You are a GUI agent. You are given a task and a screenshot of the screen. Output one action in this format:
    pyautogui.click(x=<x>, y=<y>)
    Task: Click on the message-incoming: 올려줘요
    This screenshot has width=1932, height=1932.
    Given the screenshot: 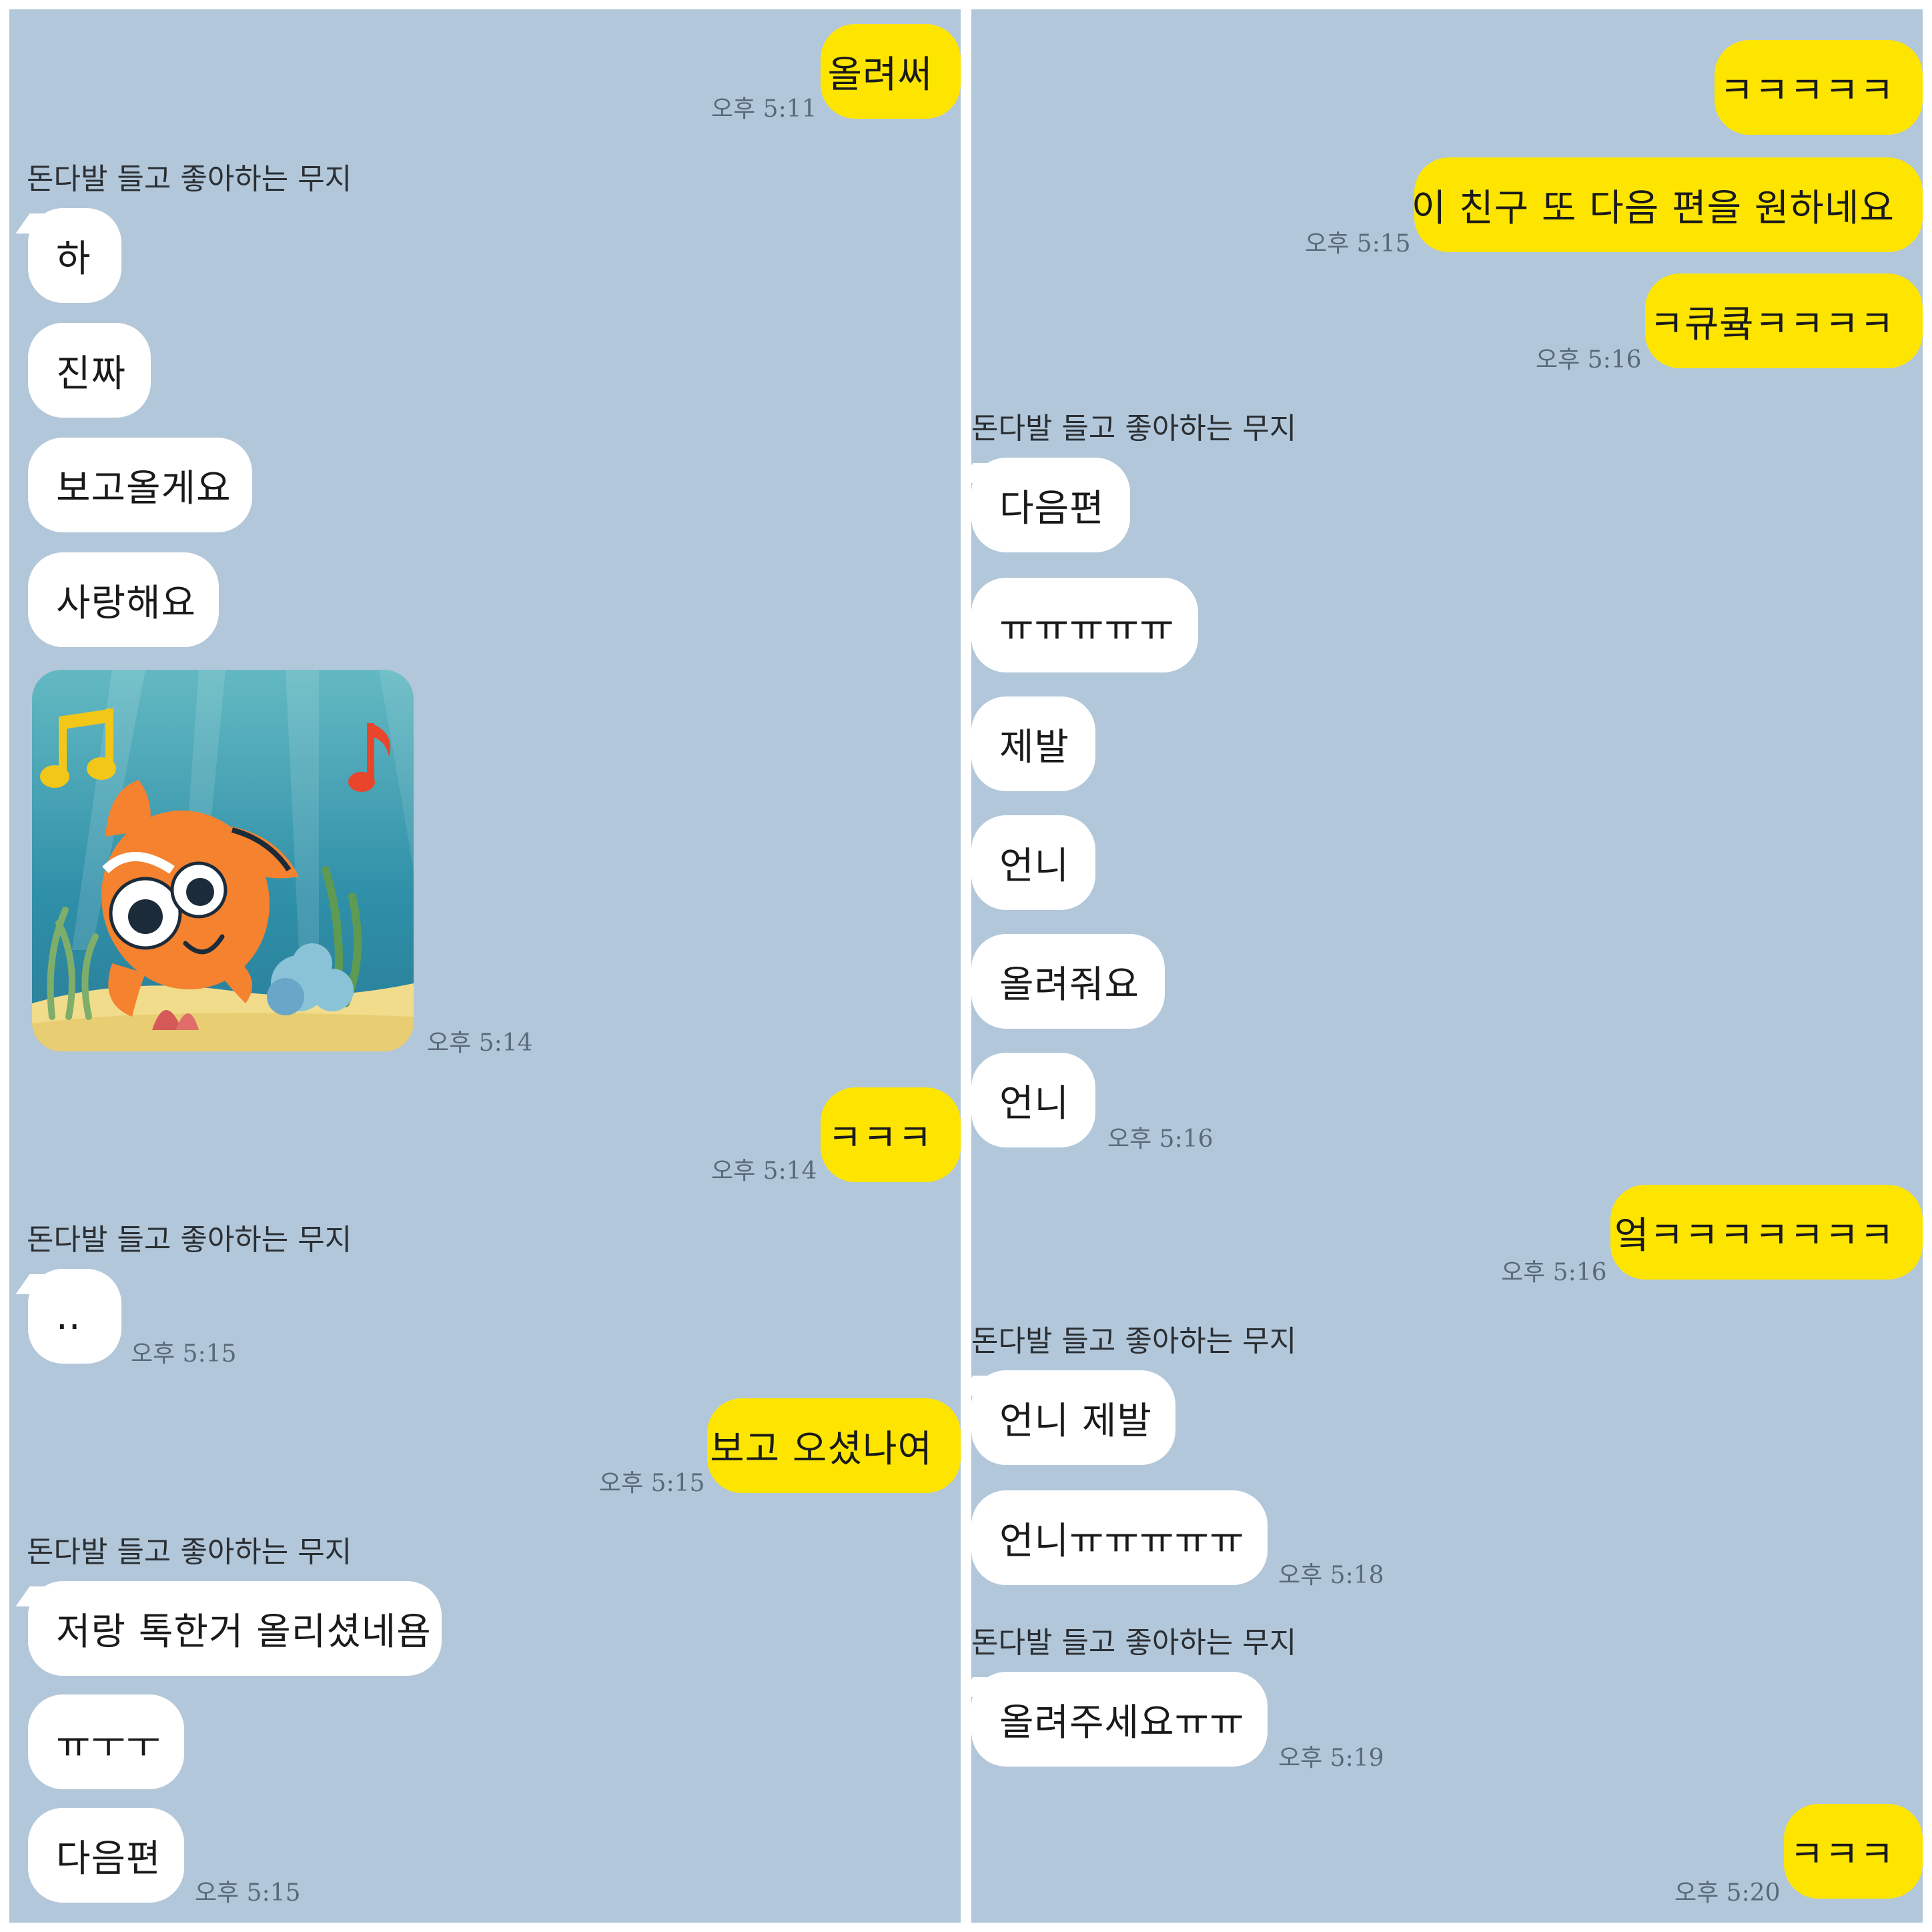 What is the action you would take?
    pyautogui.click(x=1068, y=982)
    